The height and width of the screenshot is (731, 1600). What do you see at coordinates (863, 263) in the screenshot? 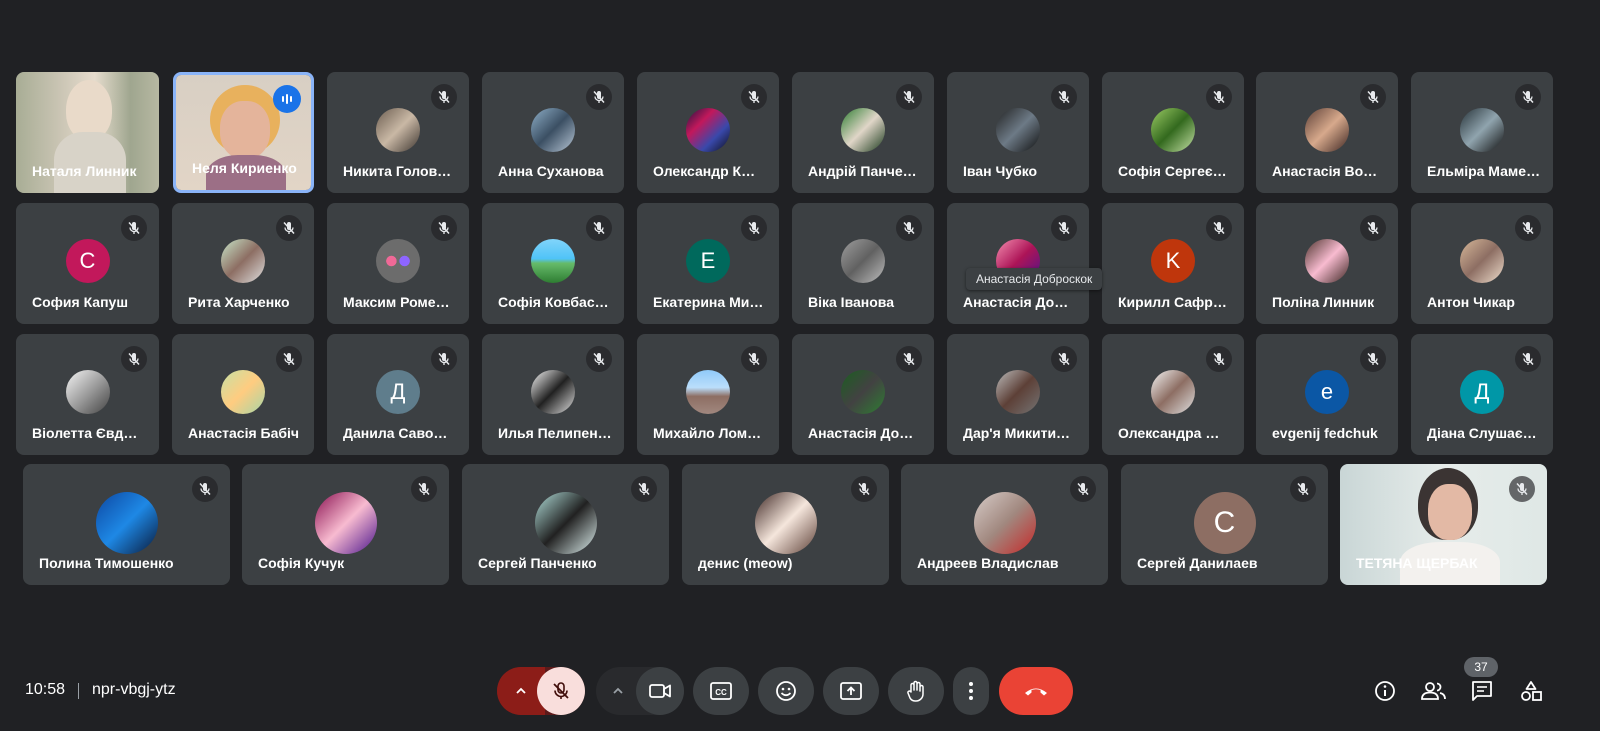
I see `participant-tile: Віка Іванова` at bounding box center [863, 263].